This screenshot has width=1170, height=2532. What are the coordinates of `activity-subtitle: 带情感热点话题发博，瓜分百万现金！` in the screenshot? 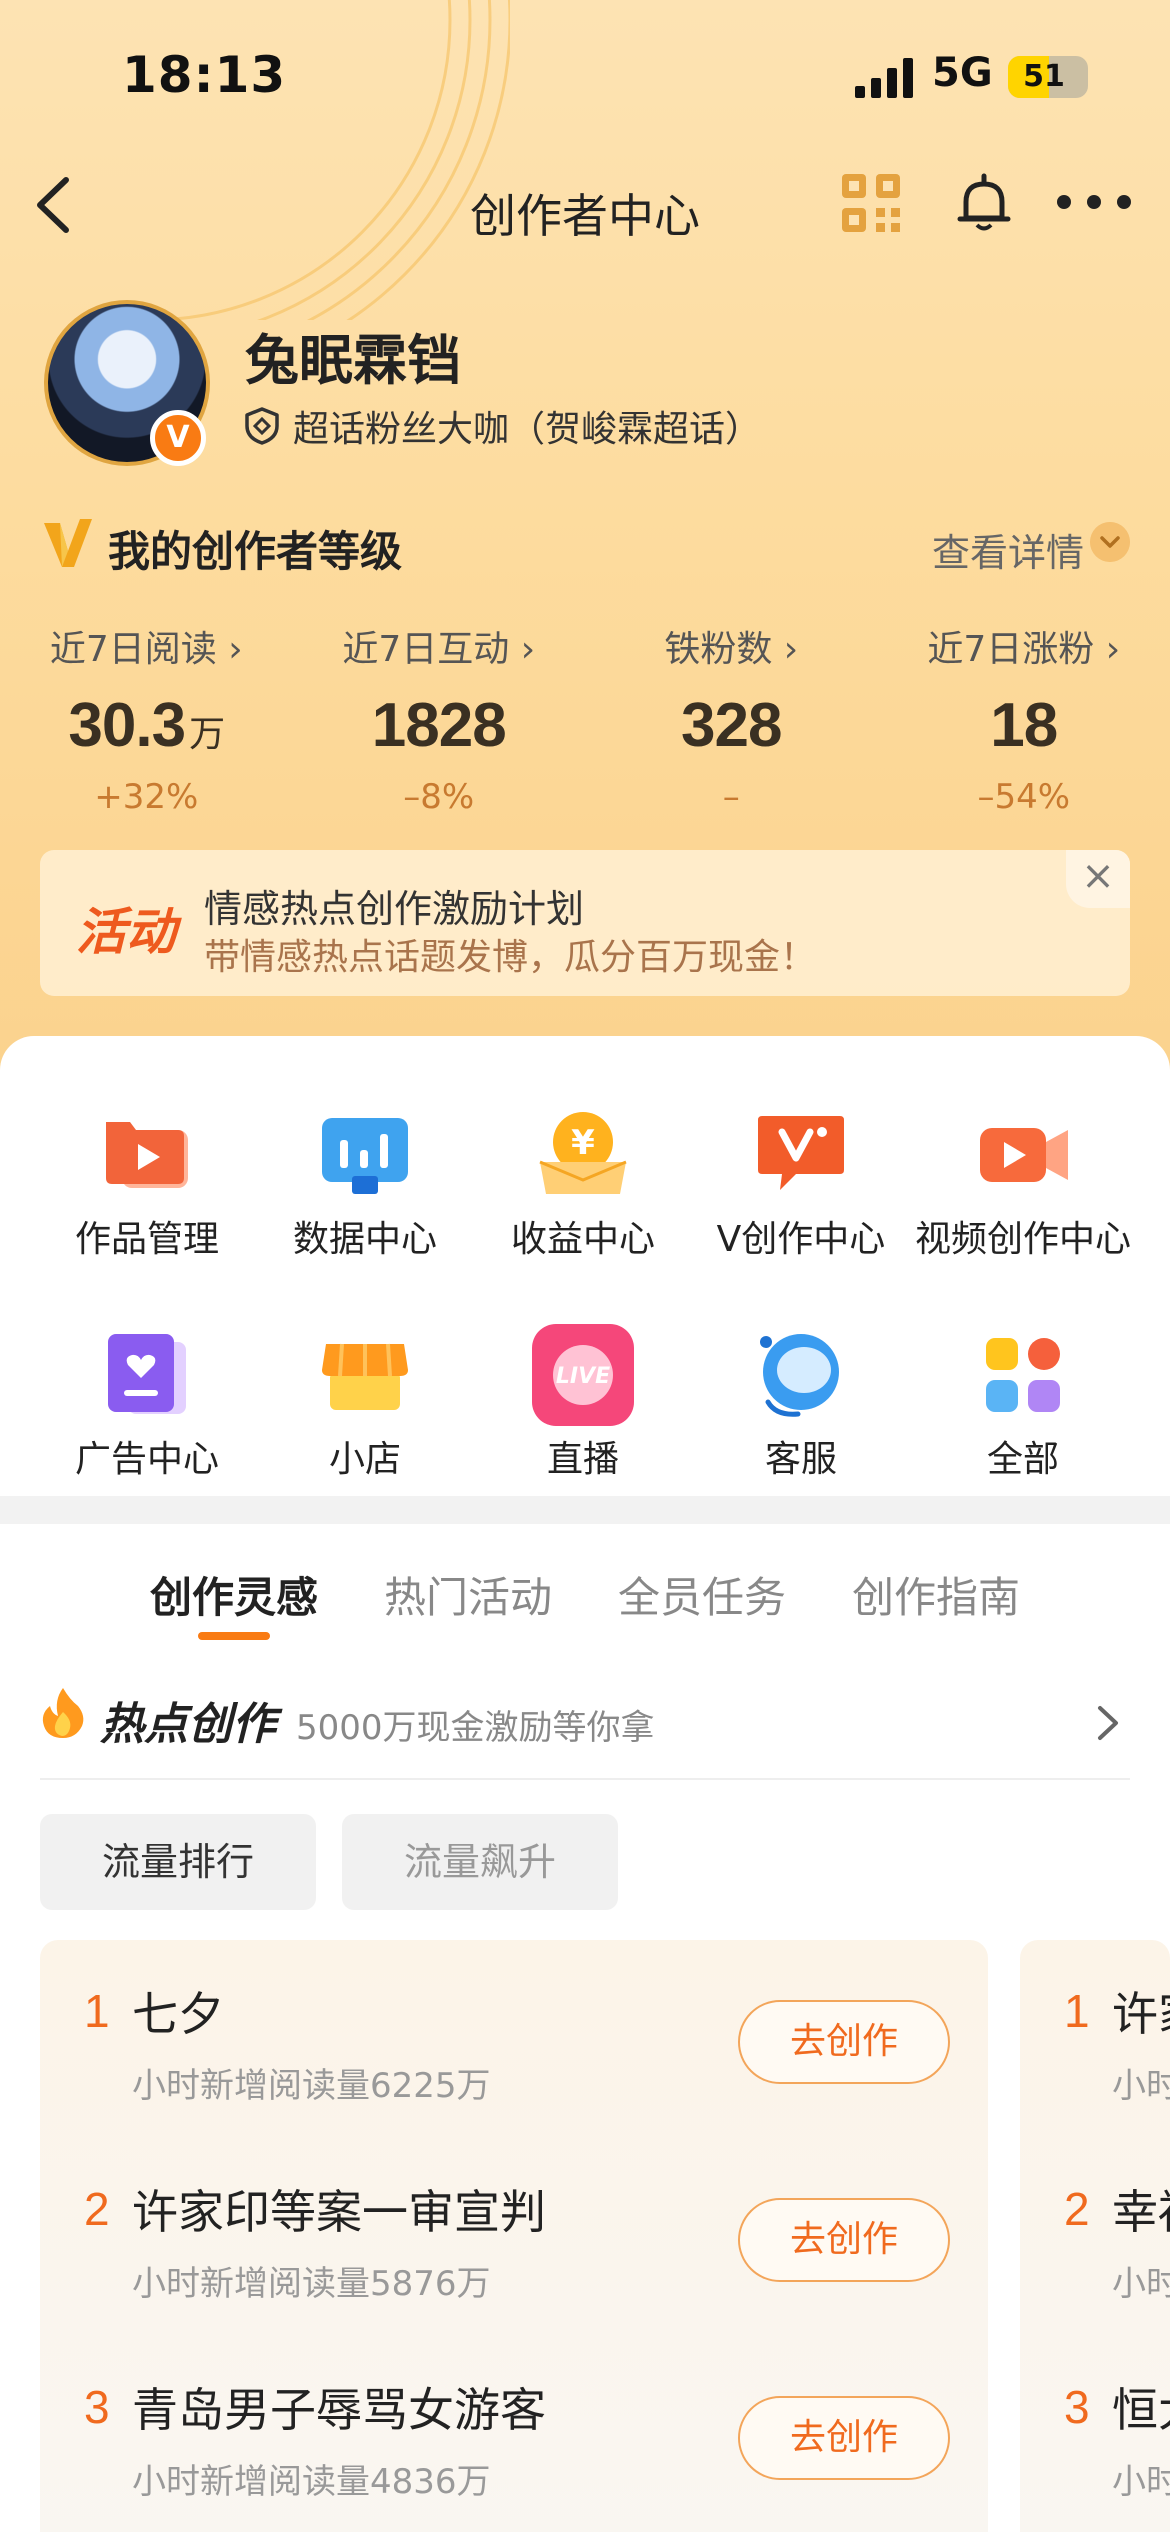 It's located at (510, 957).